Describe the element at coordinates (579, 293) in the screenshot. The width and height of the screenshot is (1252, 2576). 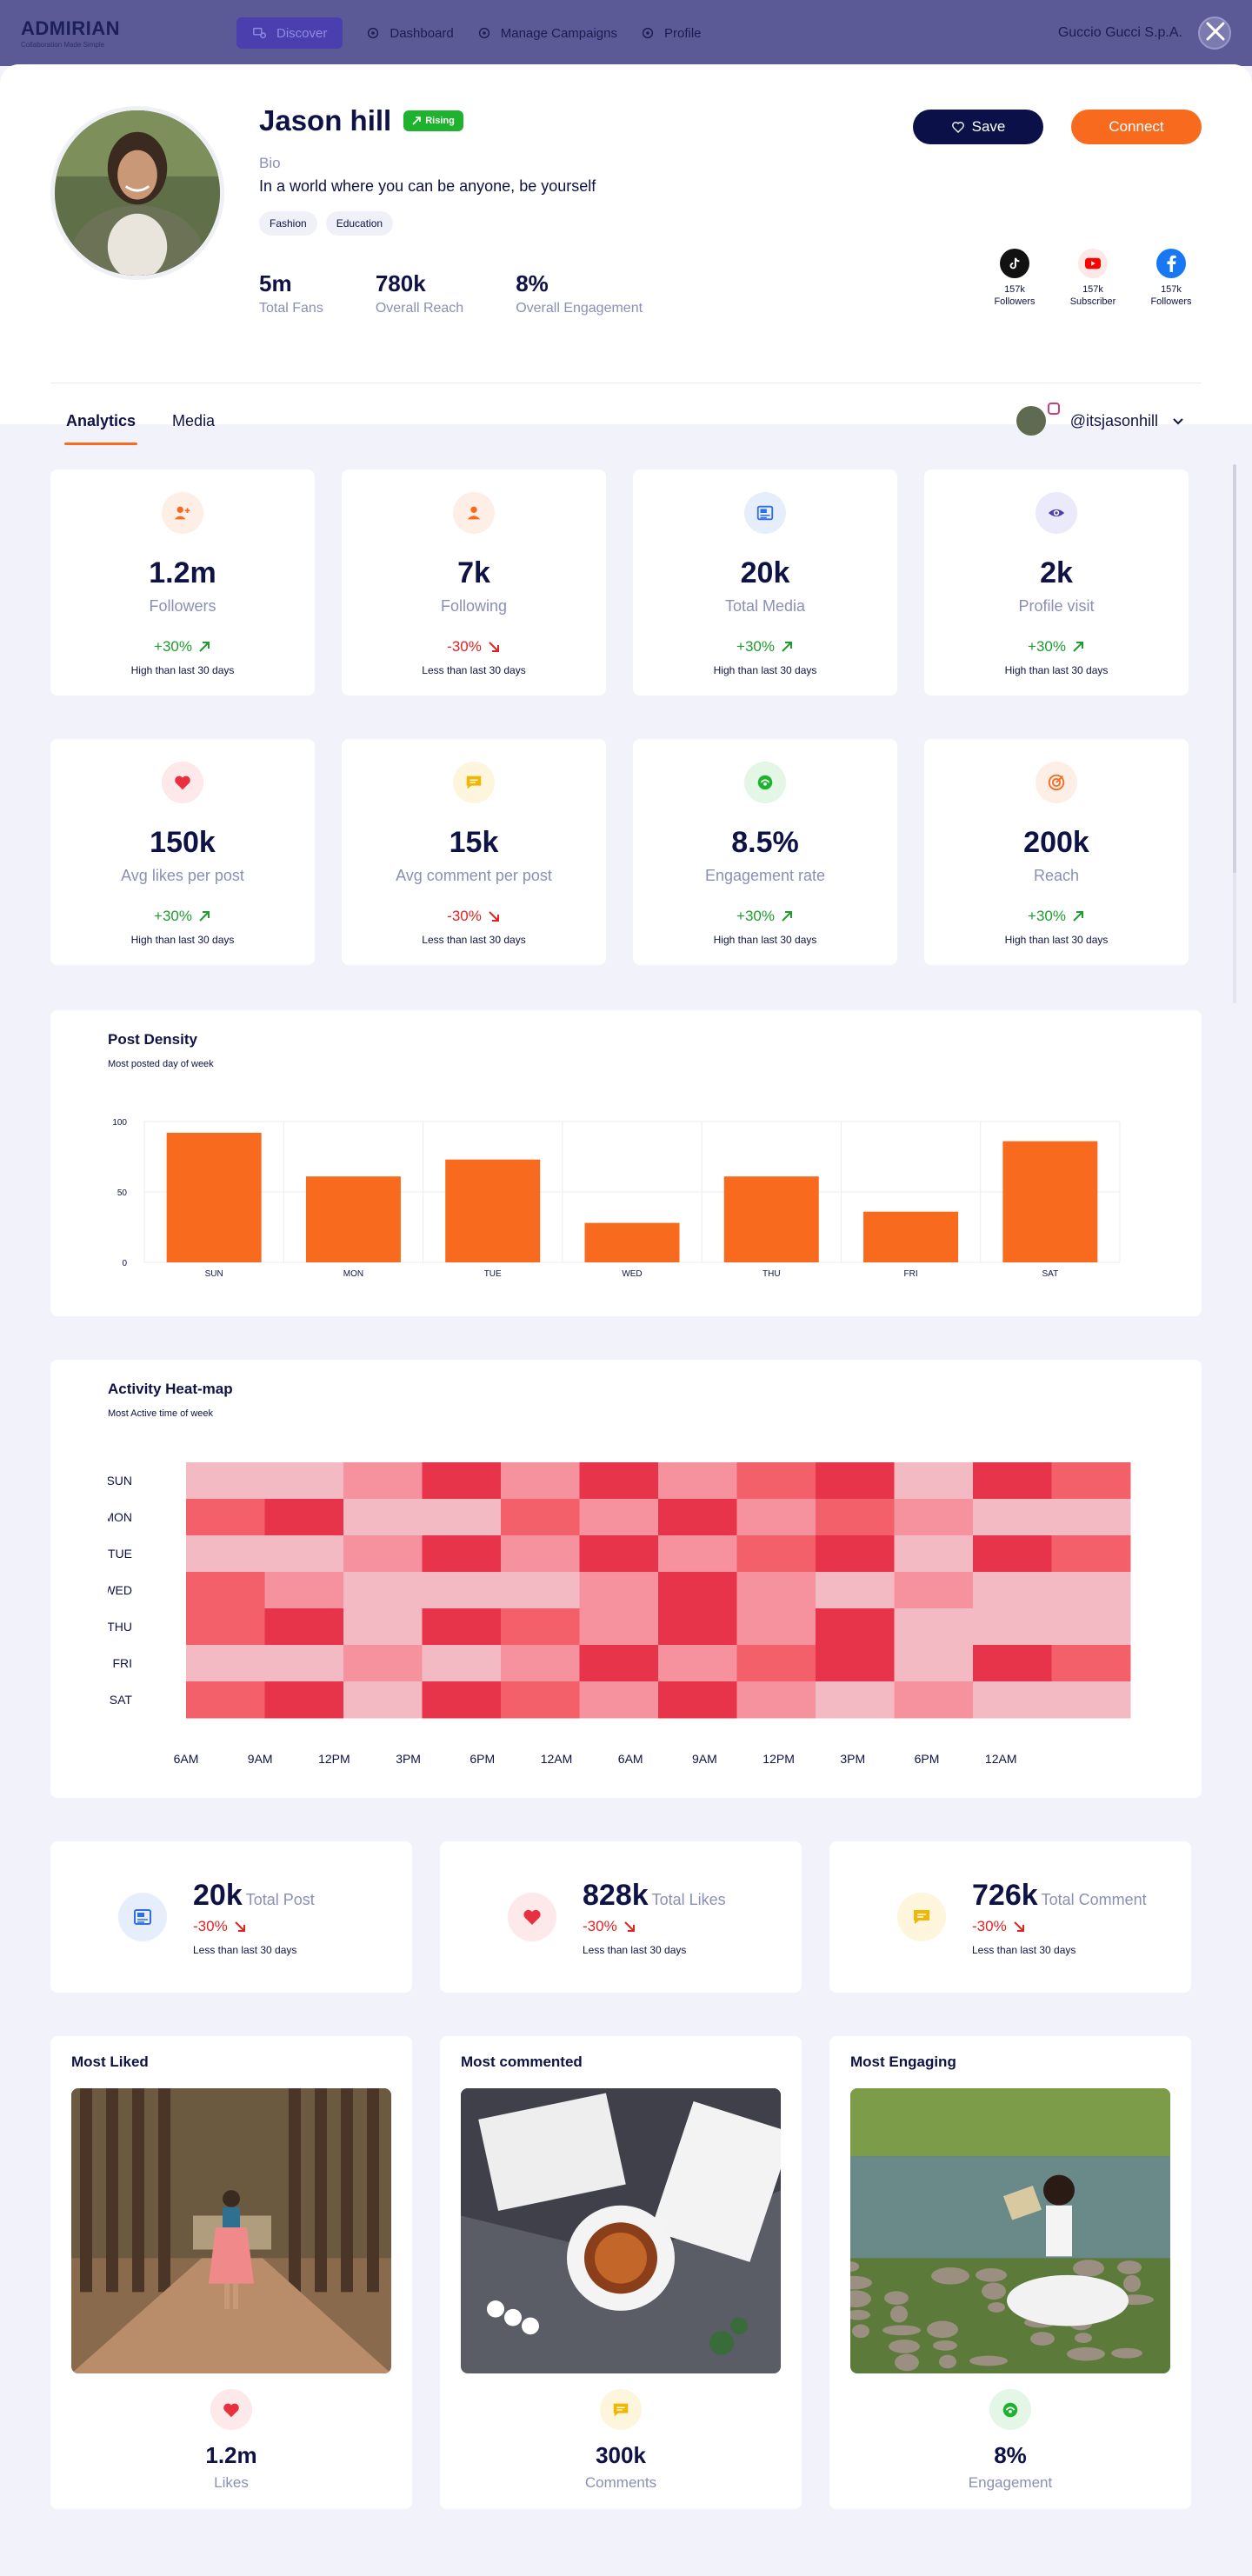
I see `stat-overall-engagement: 8% Overall Engagement` at that location.